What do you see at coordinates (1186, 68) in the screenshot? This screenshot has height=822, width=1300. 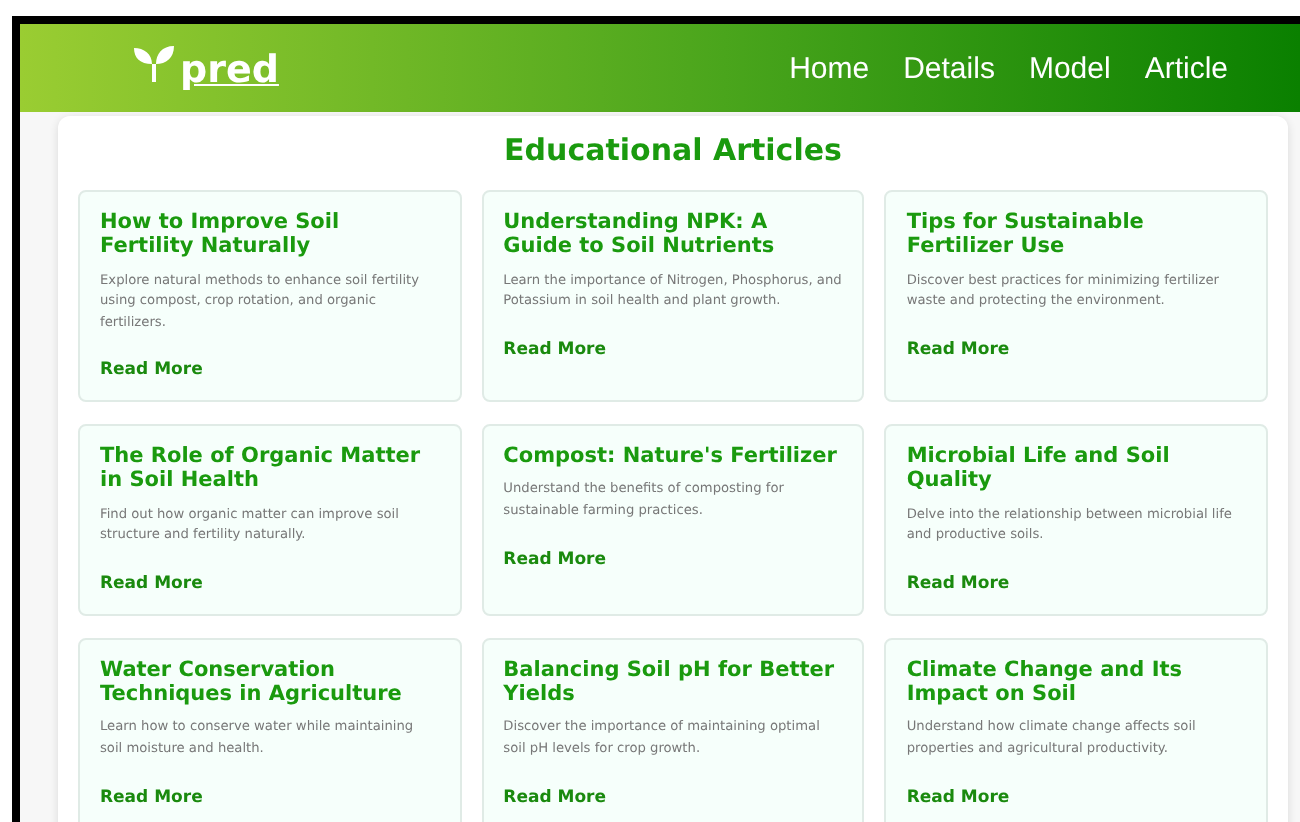 I see `nav-link: Article` at bounding box center [1186, 68].